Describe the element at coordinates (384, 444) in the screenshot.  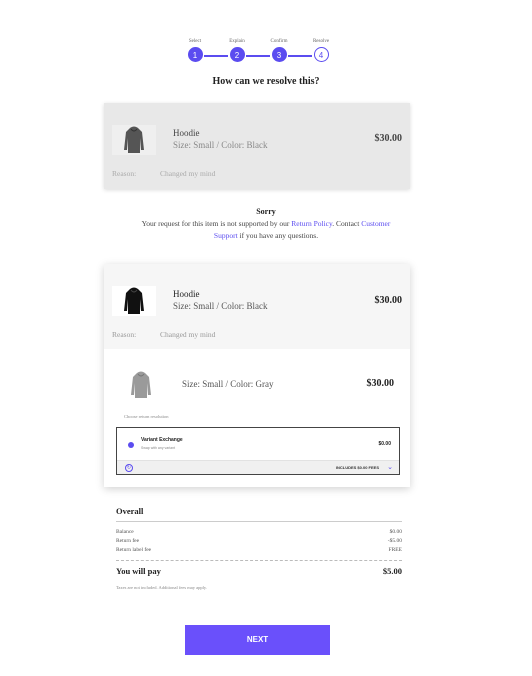
I see `option-price: $0.00` at that location.